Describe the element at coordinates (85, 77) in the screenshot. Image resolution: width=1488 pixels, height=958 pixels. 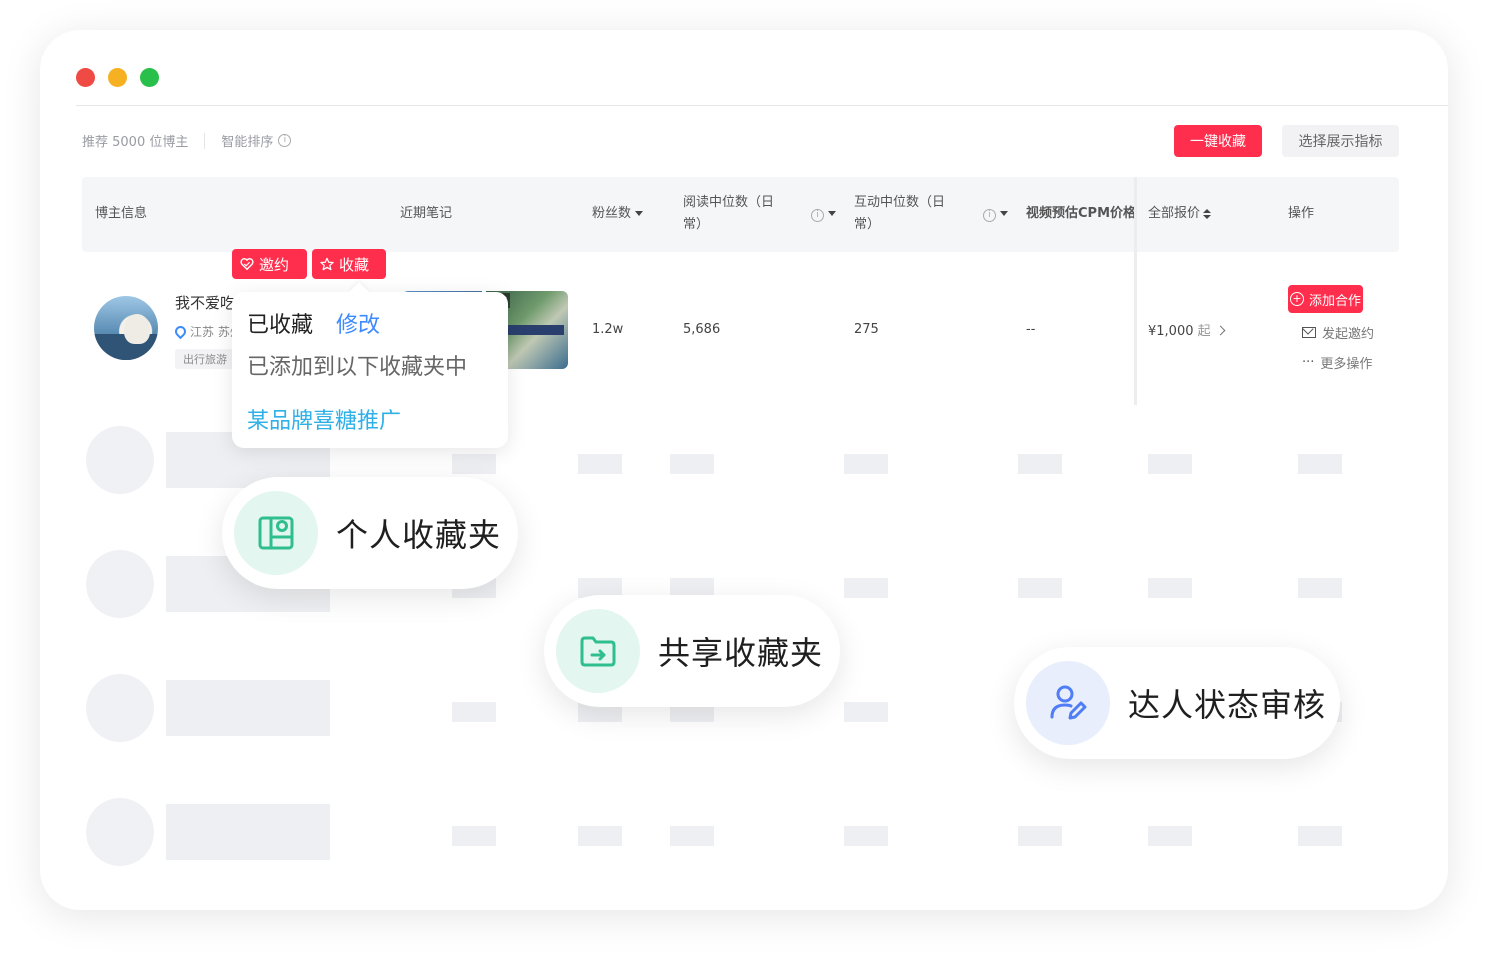
I see `close-window-dot` at that location.